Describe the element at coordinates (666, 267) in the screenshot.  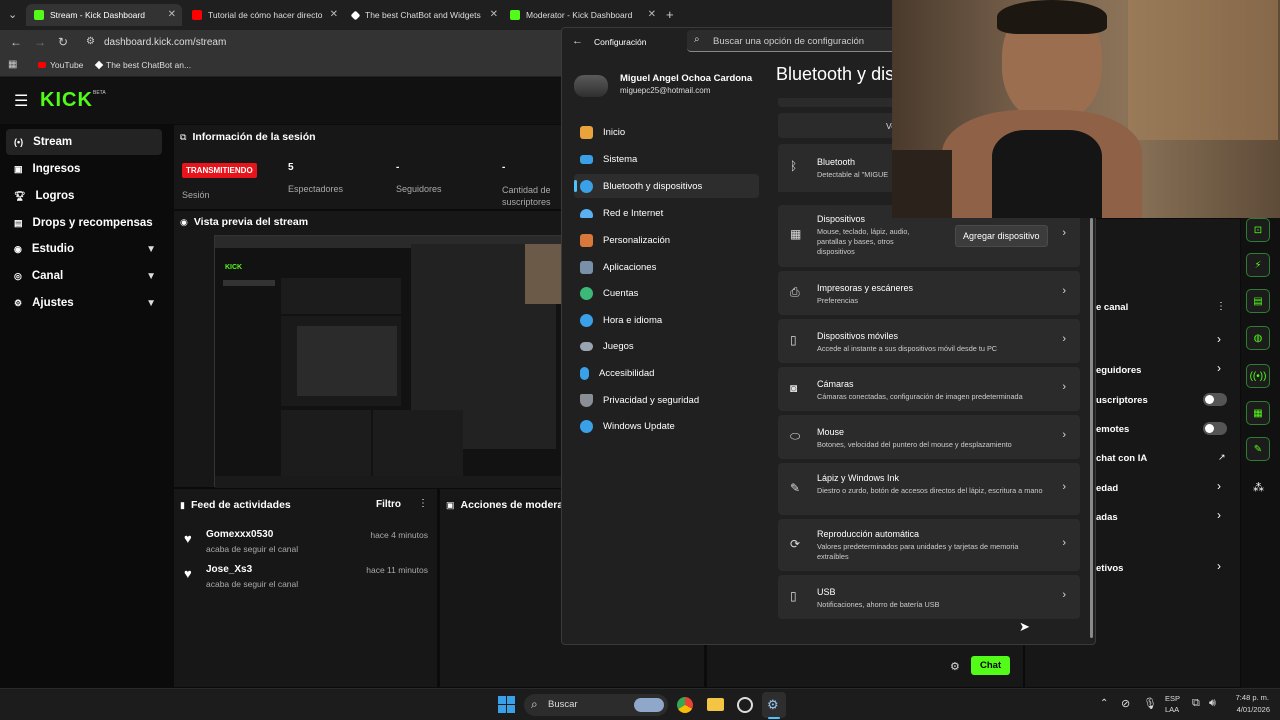
I see `settings-nav-aplicaciones: Aplicaciones` at that location.